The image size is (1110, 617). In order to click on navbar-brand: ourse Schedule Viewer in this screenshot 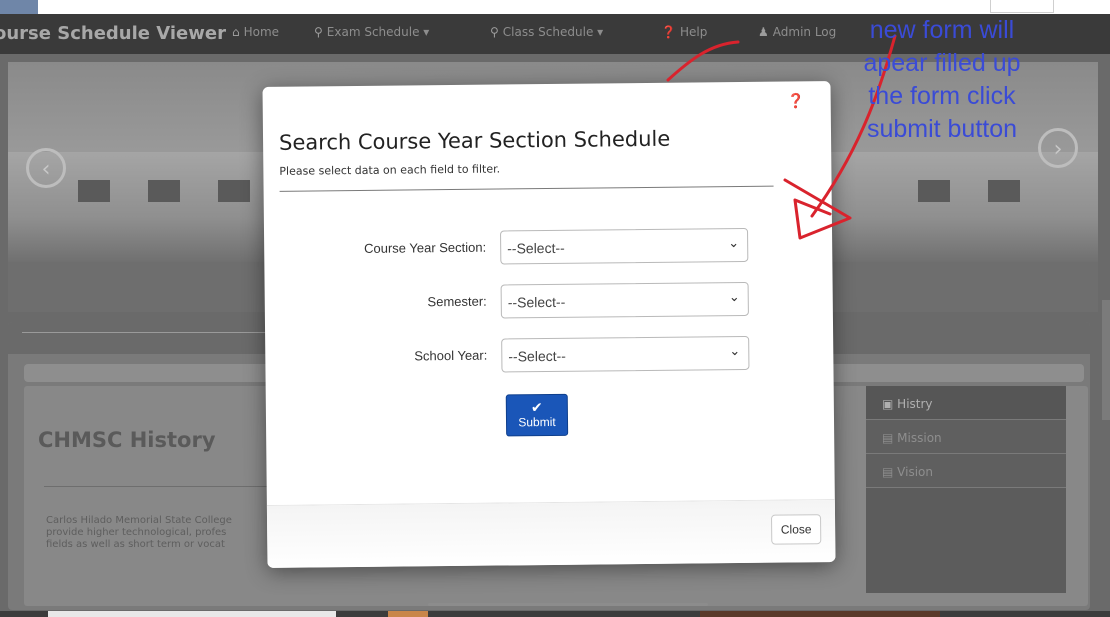, I will do `click(113, 33)`.